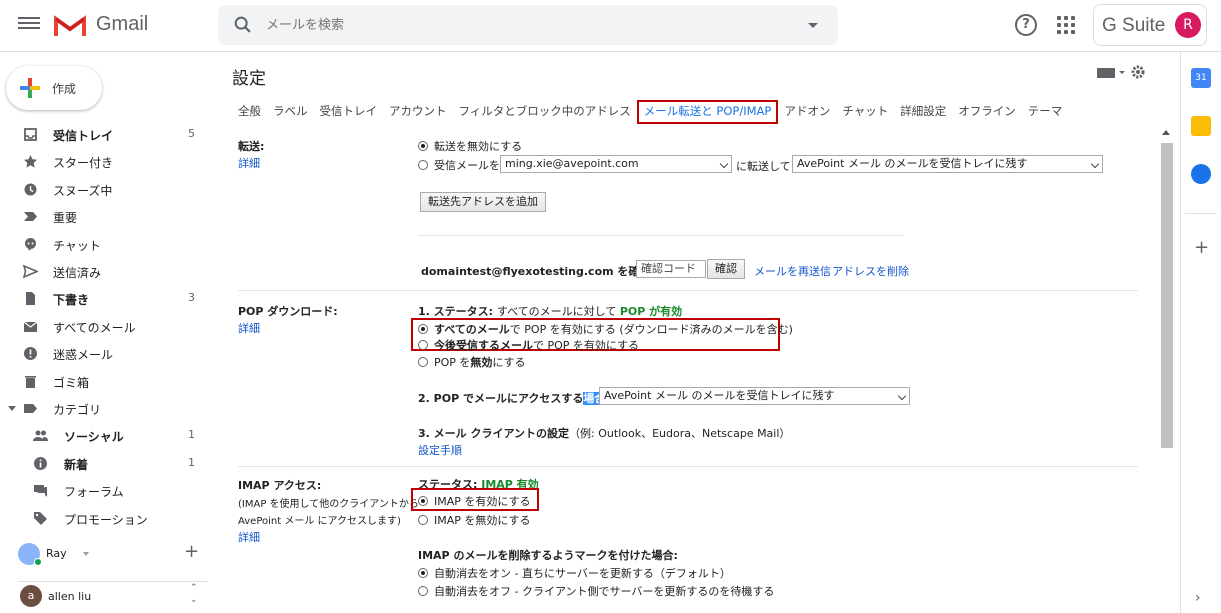 The image size is (1221, 613). What do you see at coordinates (472, 362) in the screenshot?
I see `pop-disable-radio: POP を無効にする` at bounding box center [472, 362].